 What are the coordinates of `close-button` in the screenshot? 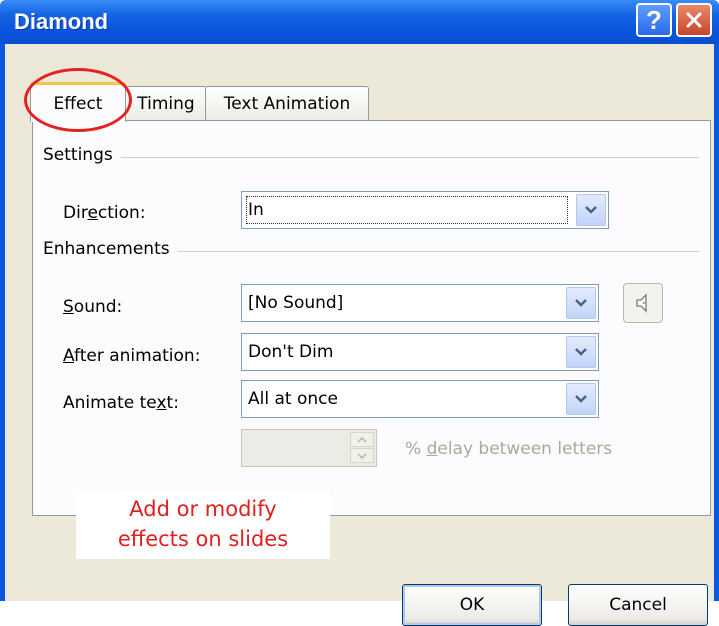 It's located at (694, 20).